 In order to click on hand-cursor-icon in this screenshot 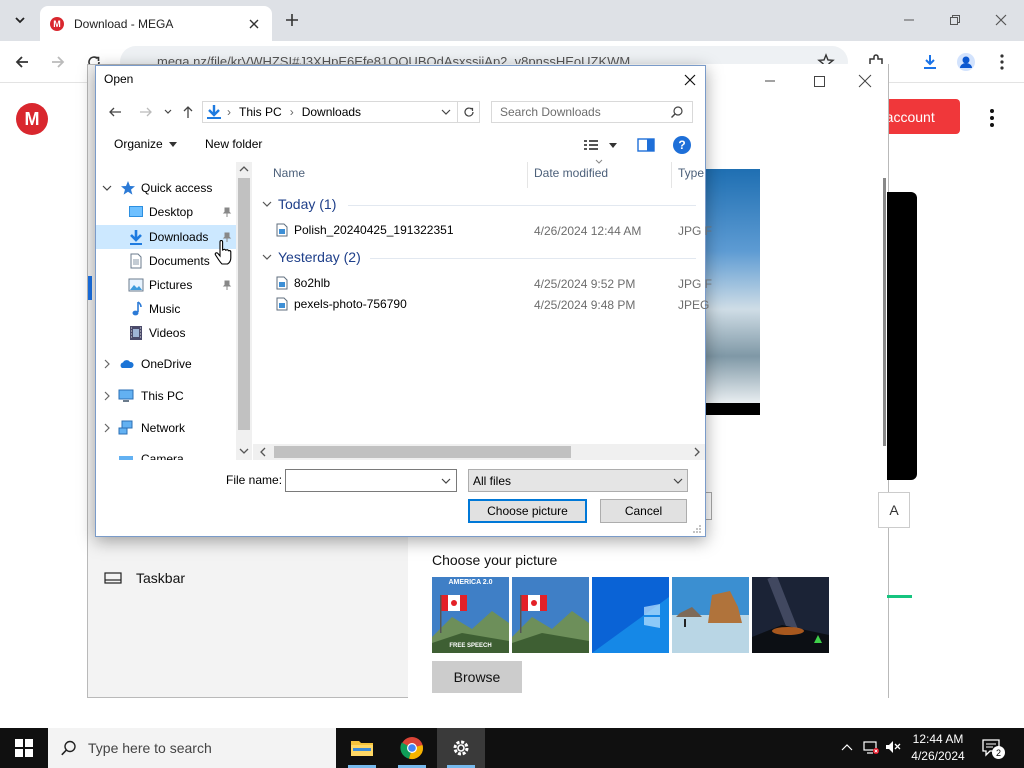, I will do `click(223, 253)`.